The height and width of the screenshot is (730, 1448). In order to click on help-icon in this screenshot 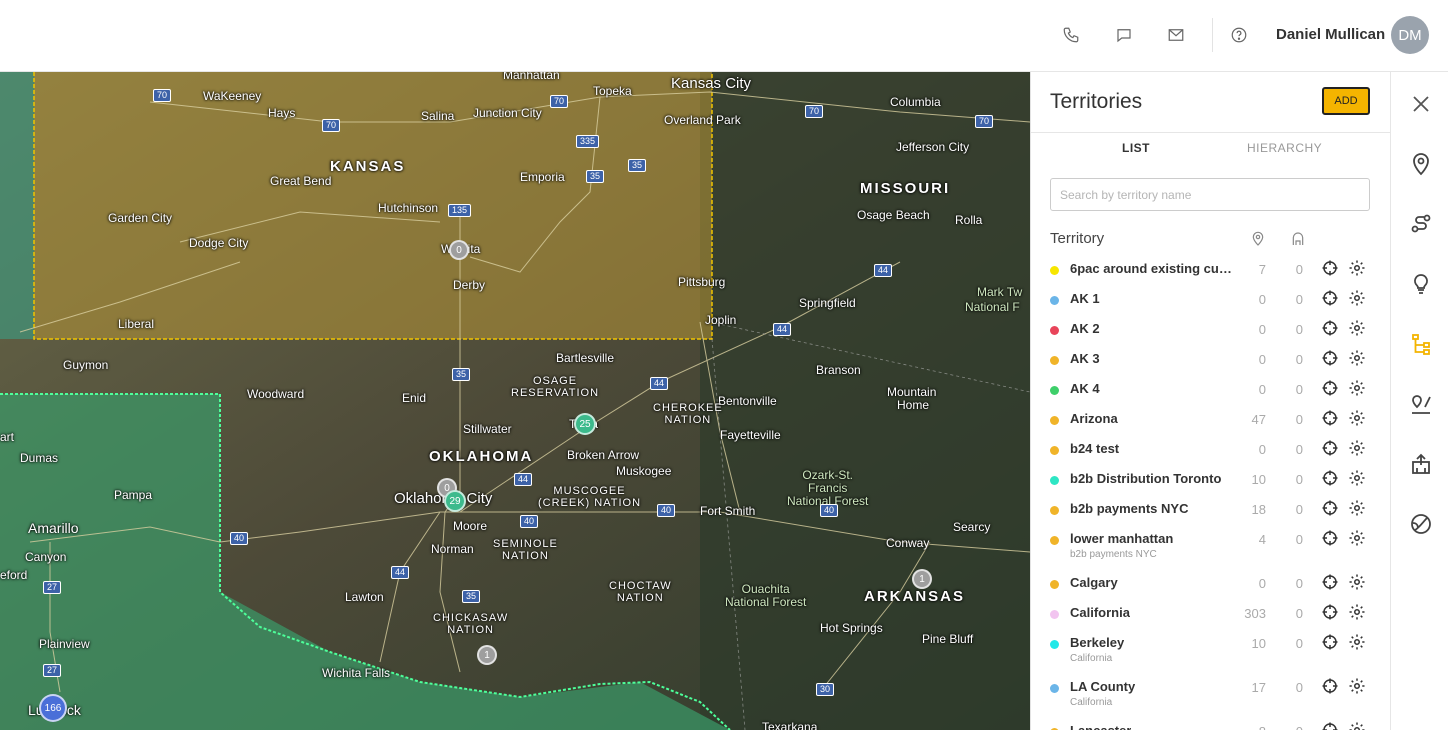, I will do `click(1239, 35)`.